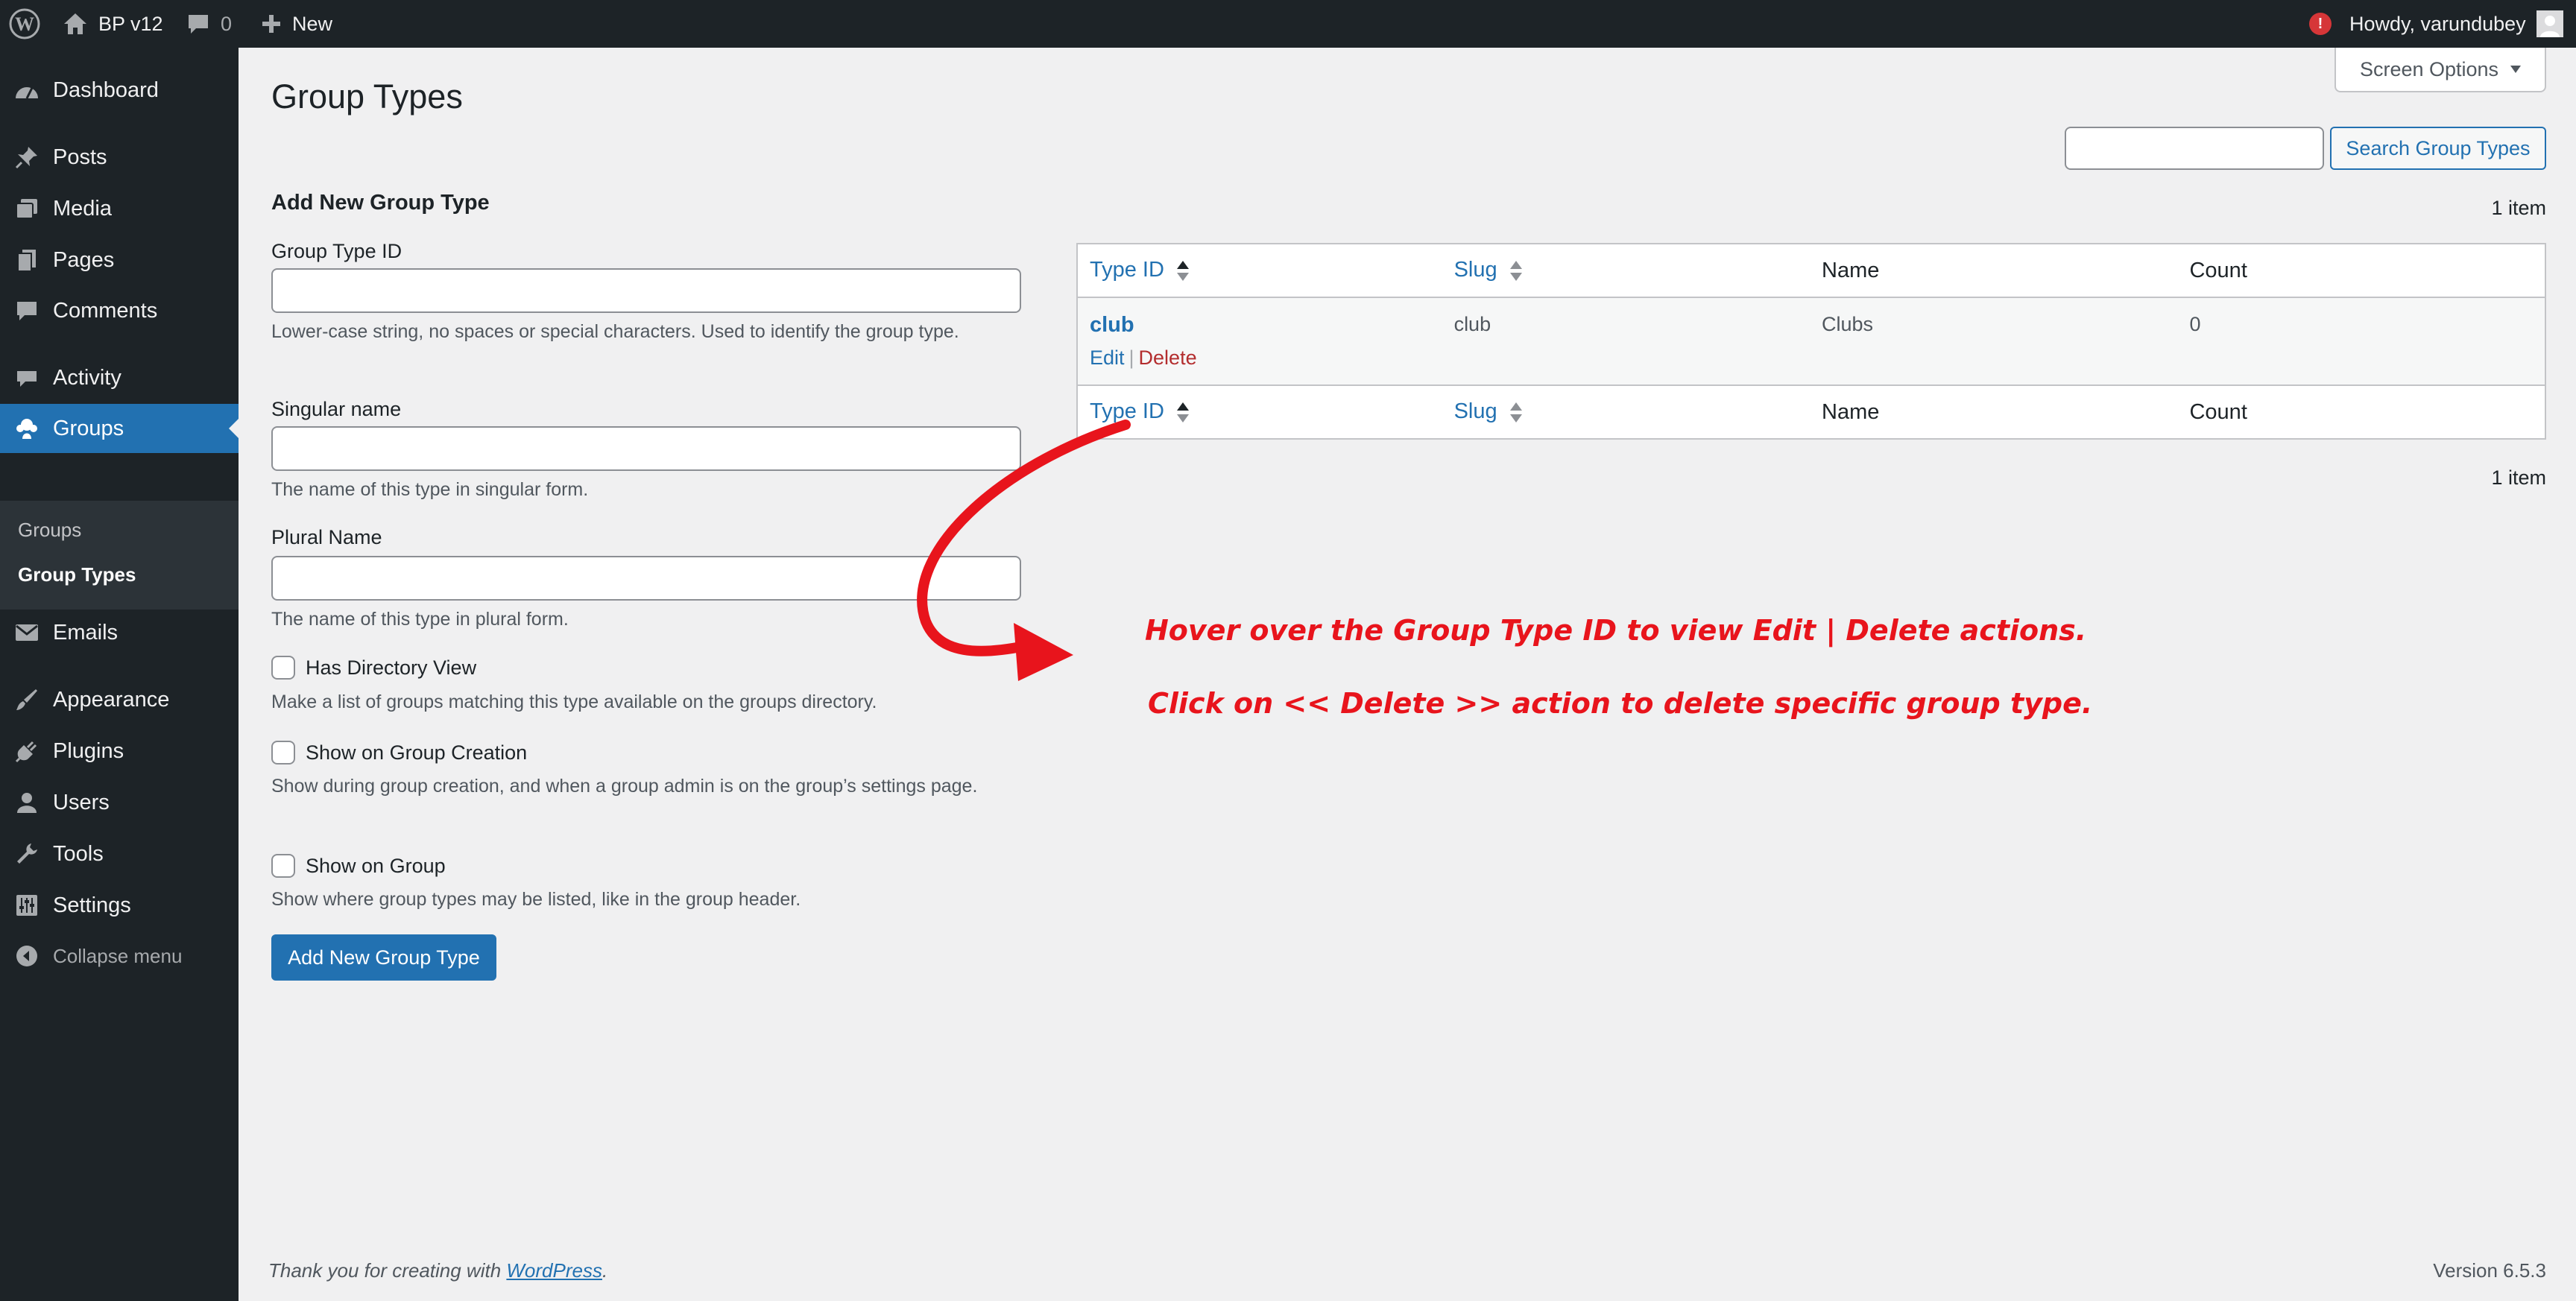  What do you see at coordinates (2361, 271) in the screenshot?
I see `column-header-count: Count` at bounding box center [2361, 271].